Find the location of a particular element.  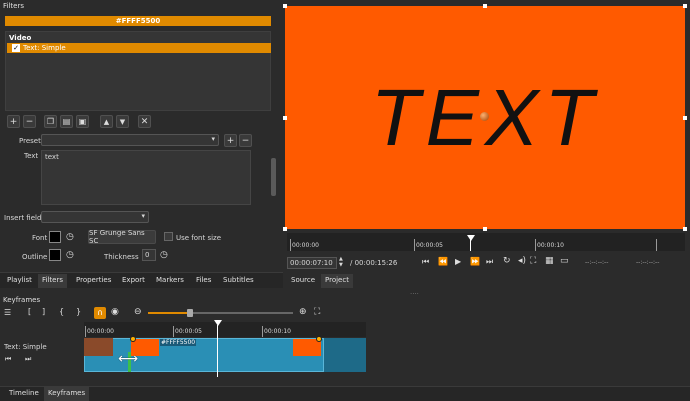

kf-ruler-label-5: 00:00:05 is located at coordinates (188, 331).